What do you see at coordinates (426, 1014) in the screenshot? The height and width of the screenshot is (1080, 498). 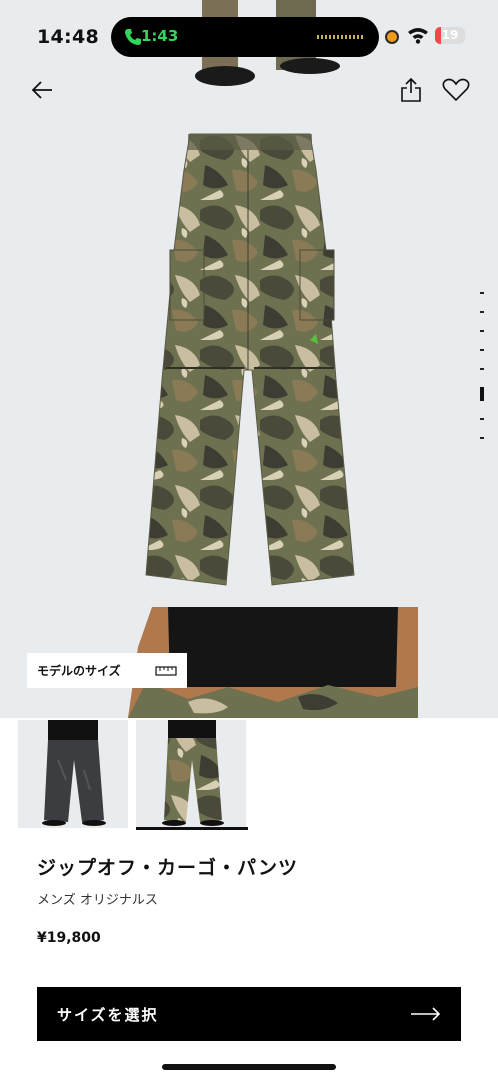 I see `arrow-right-icon` at bounding box center [426, 1014].